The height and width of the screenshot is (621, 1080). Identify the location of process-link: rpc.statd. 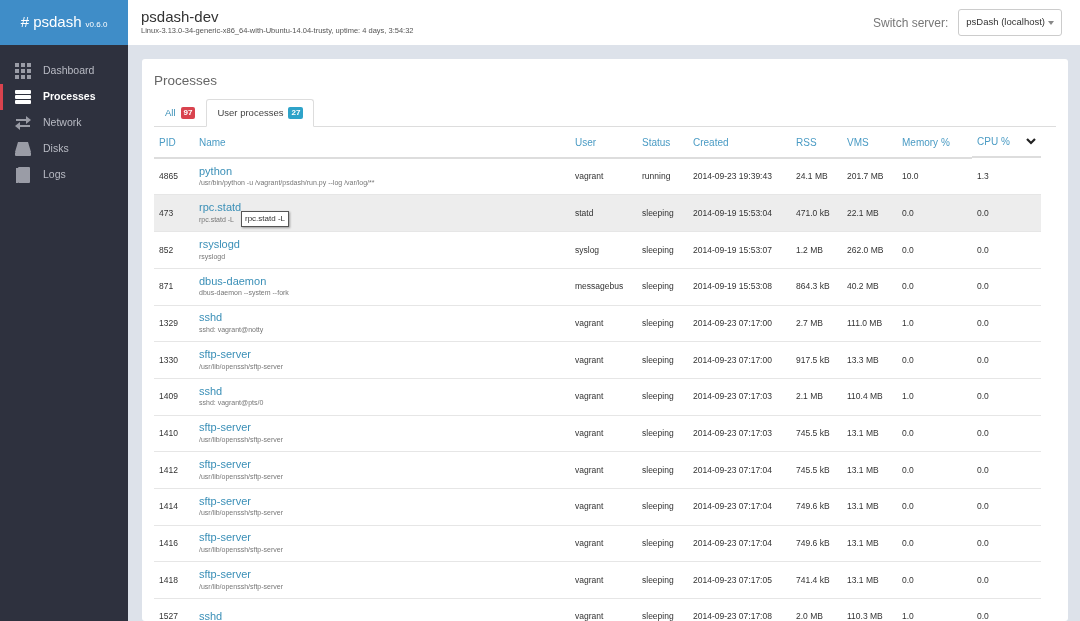
(220, 208).